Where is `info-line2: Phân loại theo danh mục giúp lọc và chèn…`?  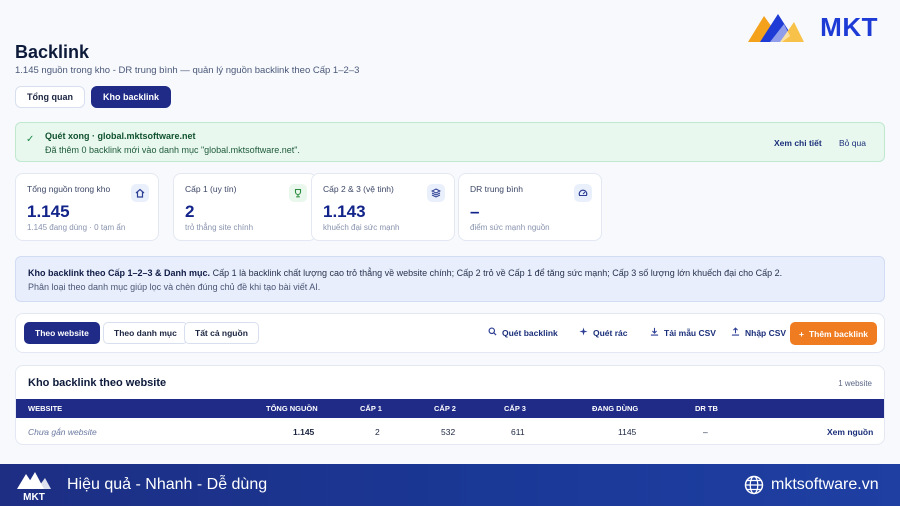 info-line2: Phân loại theo danh mục giúp lọc và chèn… is located at coordinates (174, 287).